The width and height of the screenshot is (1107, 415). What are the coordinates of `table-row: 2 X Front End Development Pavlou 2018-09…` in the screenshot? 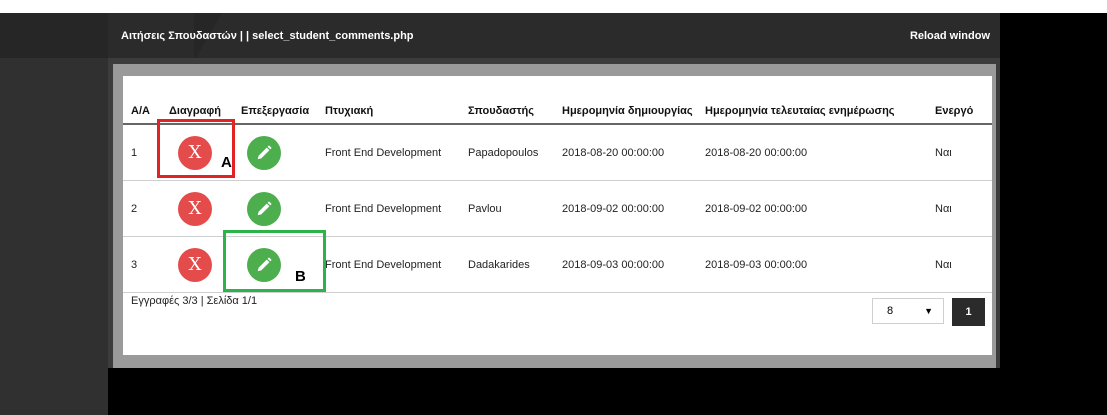 It's located at (557, 208).